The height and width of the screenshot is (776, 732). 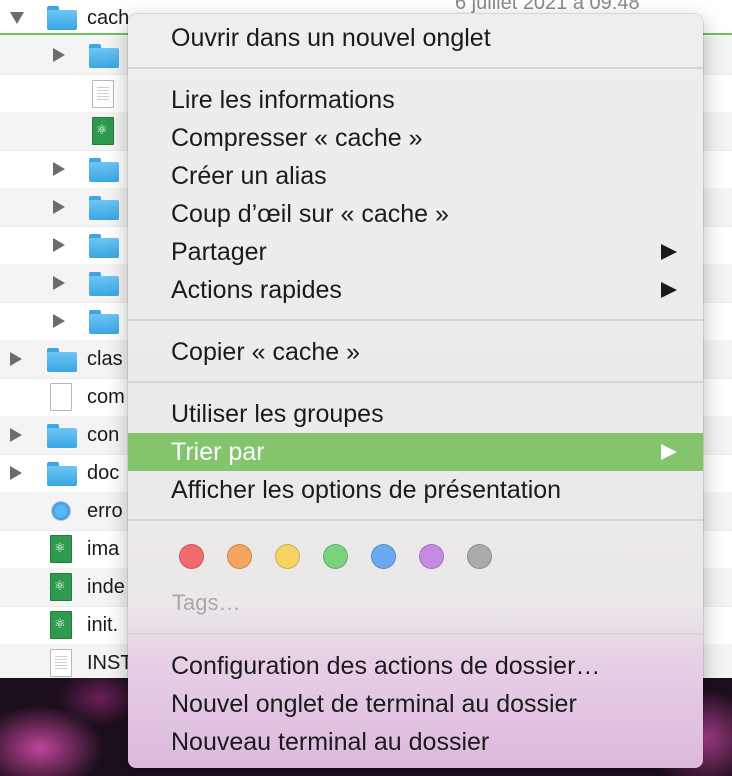 What do you see at coordinates (17, 18) in the screenshot?
I see `disclosure-expanded-icon` at bounding box center [17, 18].